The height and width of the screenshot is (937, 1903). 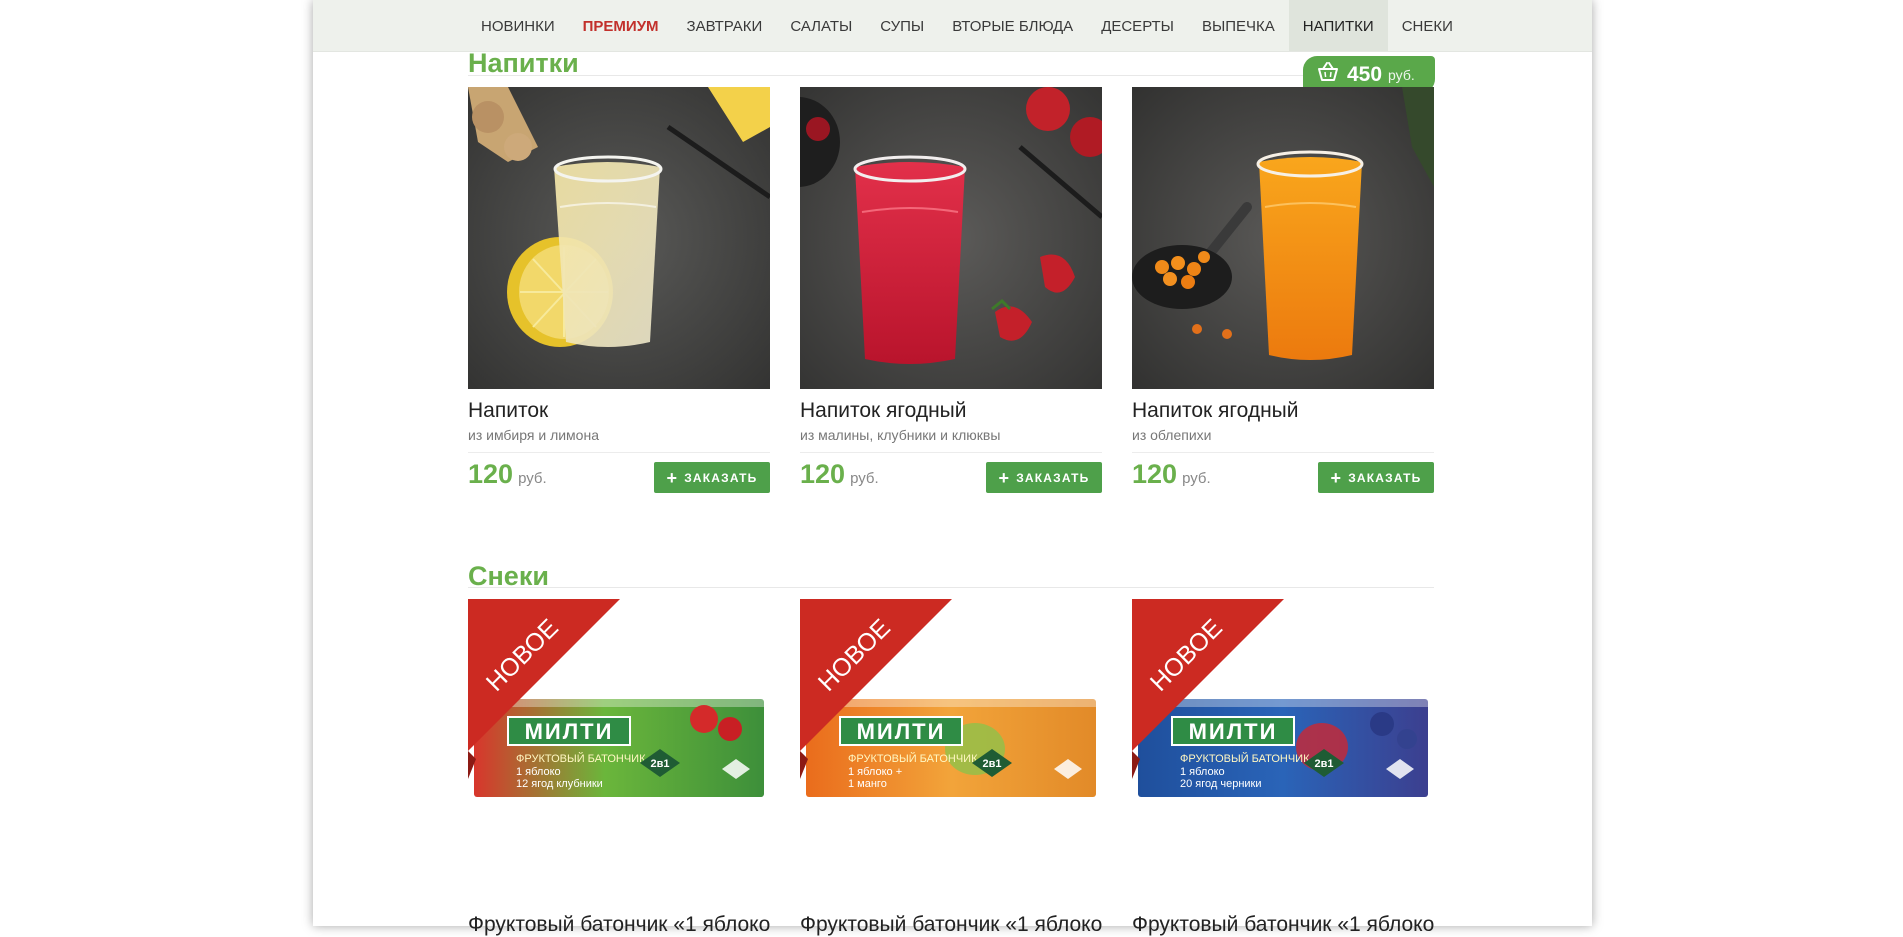 What do you see at coordinates (867, 784) in the screenshot?
I see `product-line-2: 1 манго` at bounding box center [867, 784].